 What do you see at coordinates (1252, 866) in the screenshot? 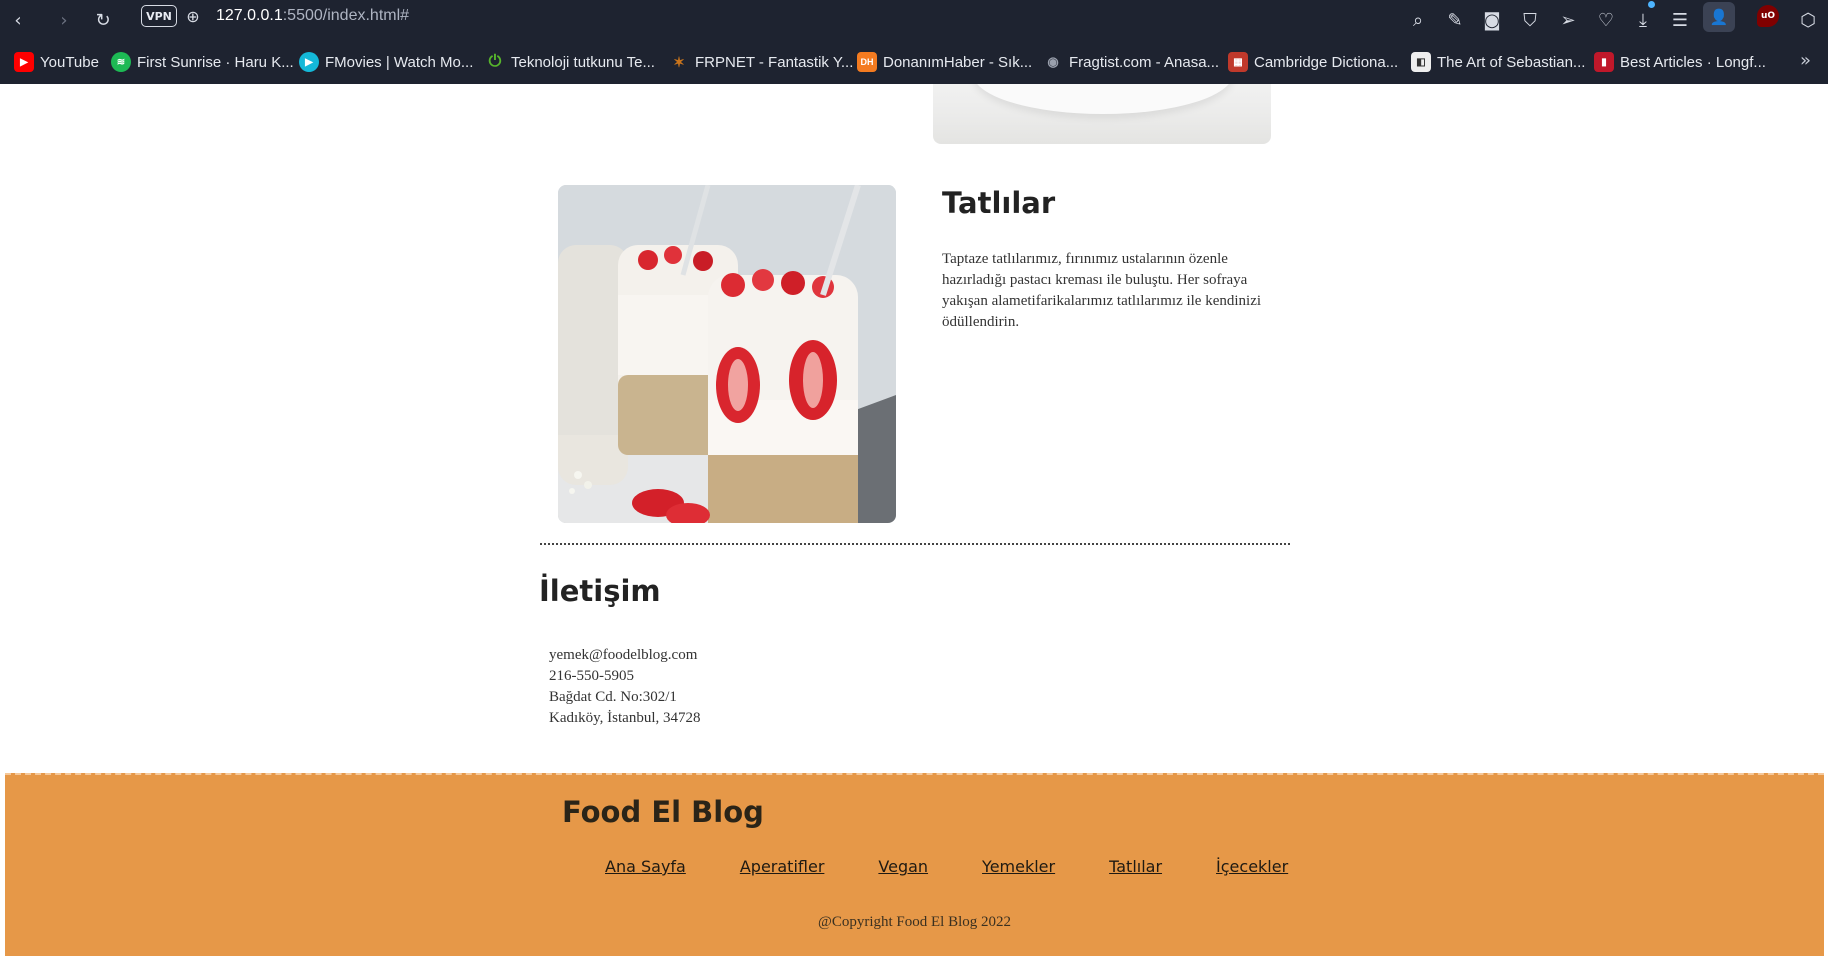
I see `footer-link-drinks: İçecekler` at bounding box center [1252, 866].